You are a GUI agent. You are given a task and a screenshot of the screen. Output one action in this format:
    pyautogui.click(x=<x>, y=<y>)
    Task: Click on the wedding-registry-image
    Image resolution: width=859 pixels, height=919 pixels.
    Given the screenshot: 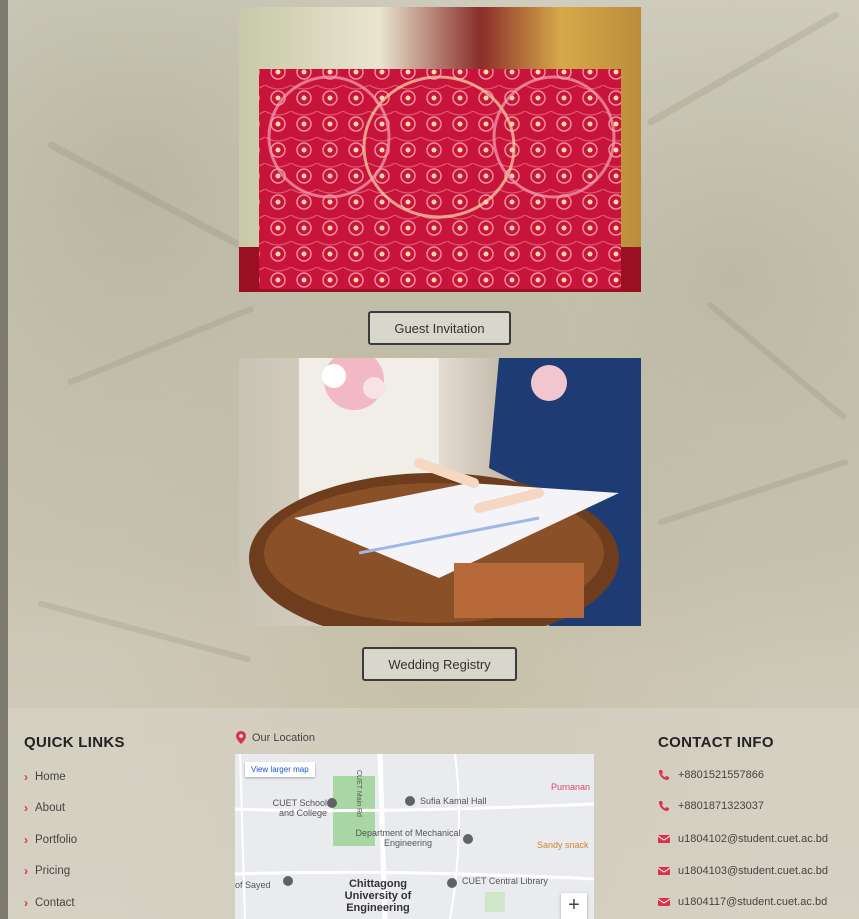 What is the action you would take?
    pyautogui.click(x=440, y=492)
    